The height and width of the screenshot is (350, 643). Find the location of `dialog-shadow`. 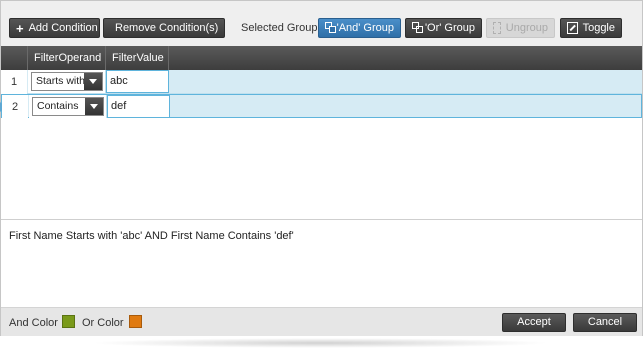

dialog-shadow is located at coordinates (320, 343).